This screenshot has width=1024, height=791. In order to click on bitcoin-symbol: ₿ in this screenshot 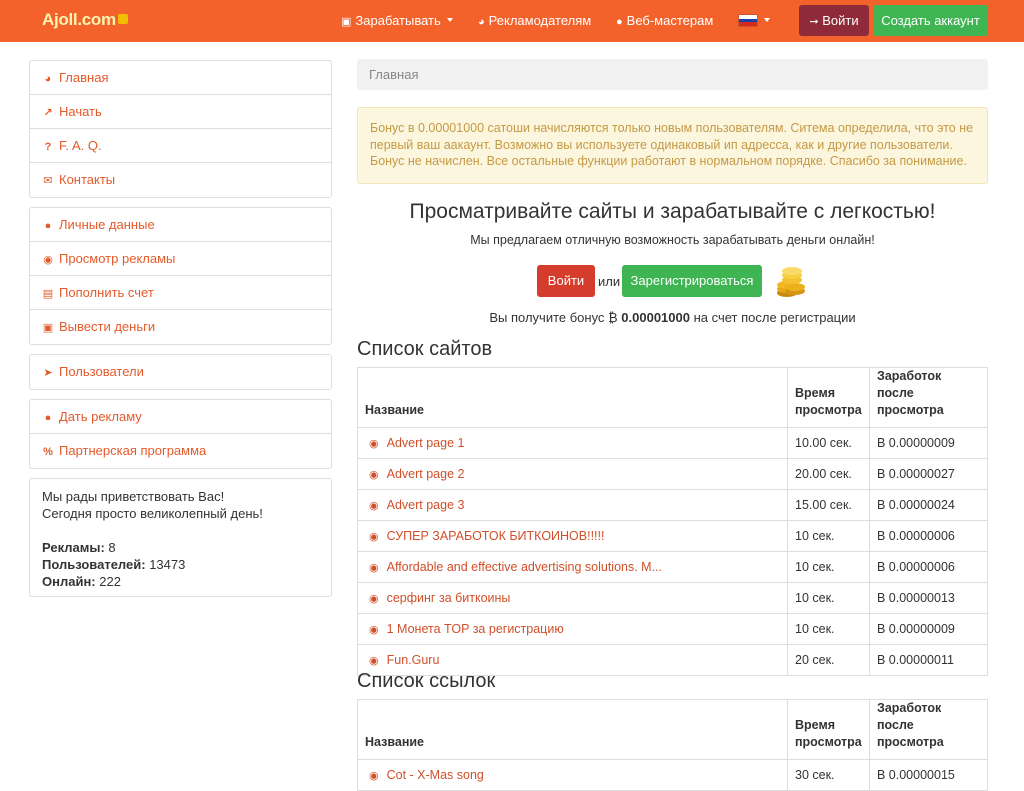, I will do `click(613, 317)`.